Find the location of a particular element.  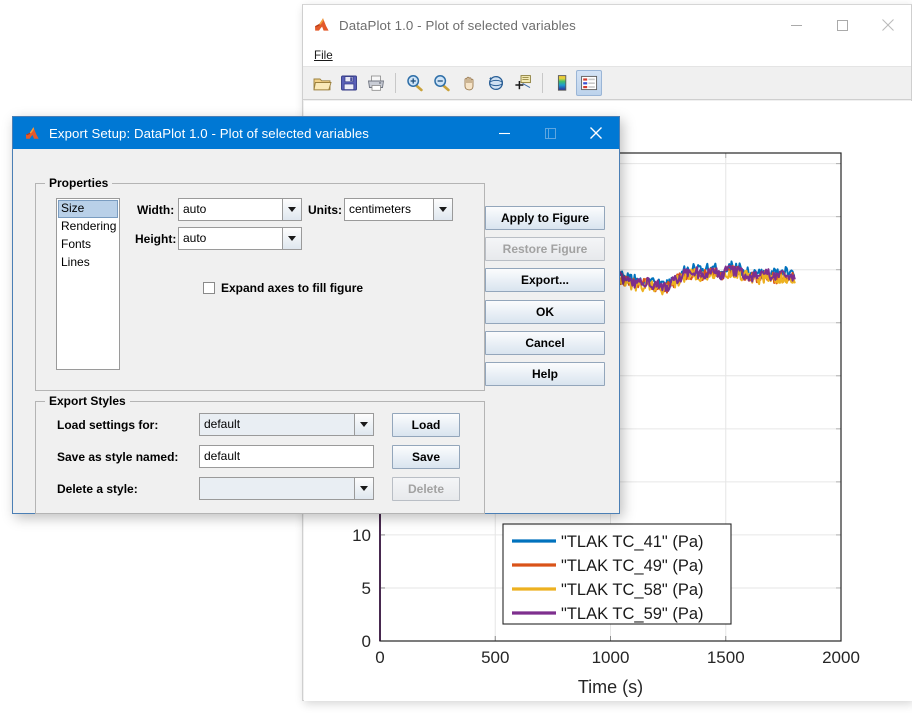

figure-toolbar is located at coordinates (607, 83).